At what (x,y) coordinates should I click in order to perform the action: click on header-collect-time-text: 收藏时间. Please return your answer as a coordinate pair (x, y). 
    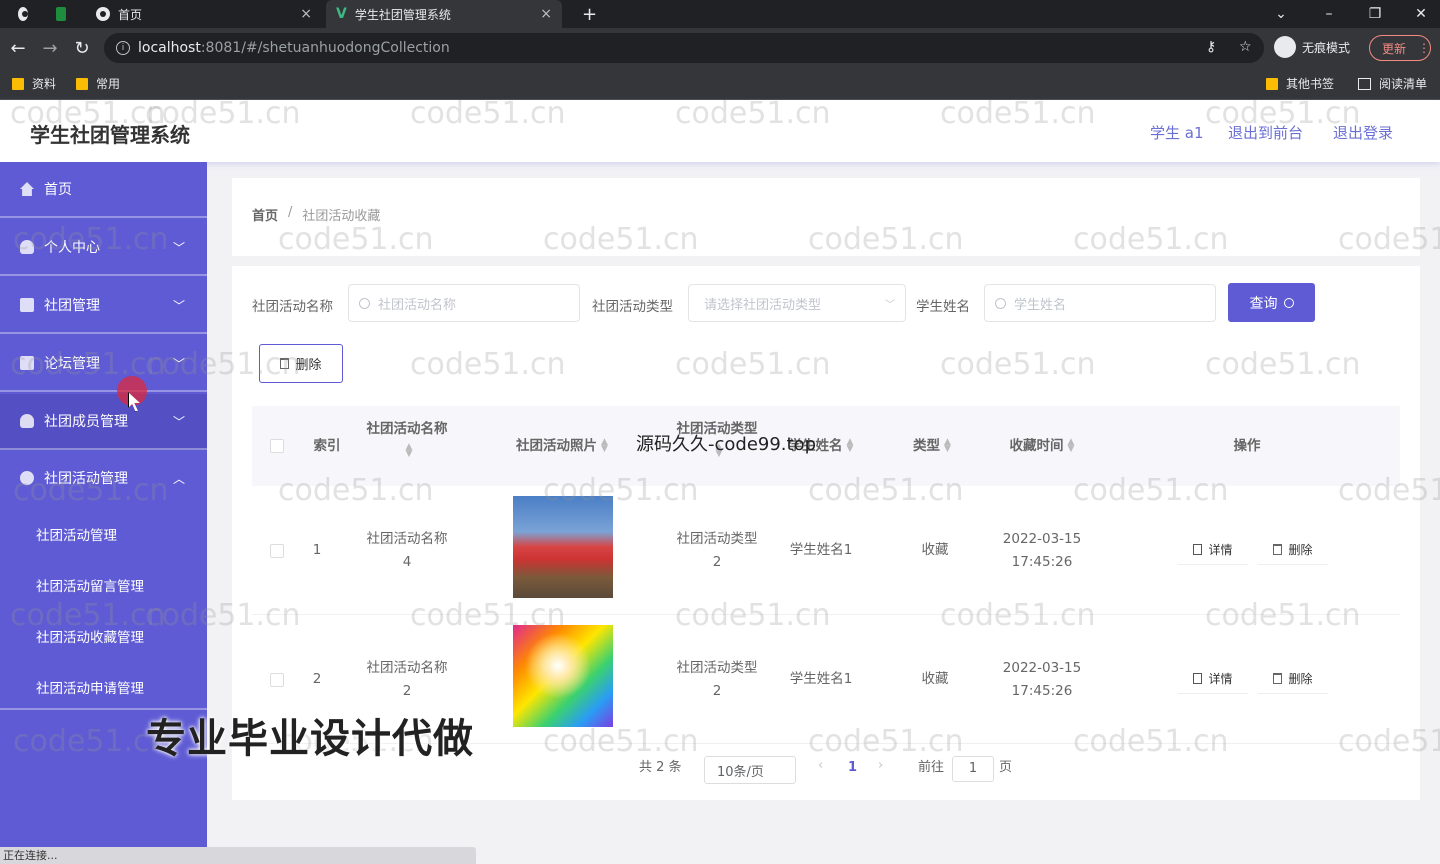
    Looking at the image, I should click on (1036, 446).